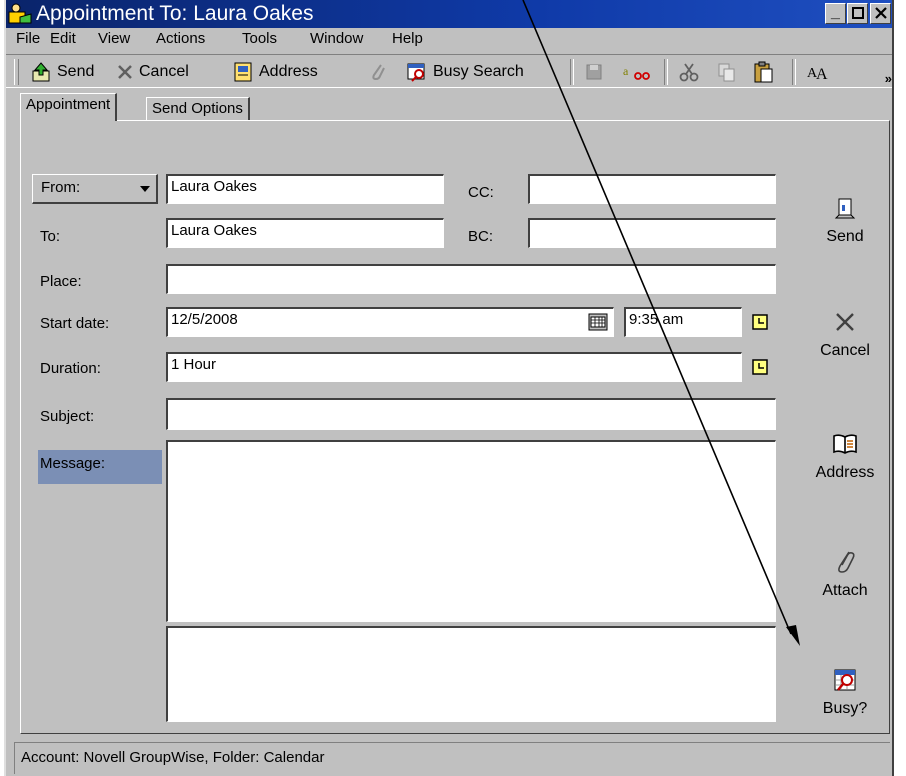 The image size is (906, 776). Describe the element at coordinates (449, 14) in the screenshot. I see `title-bar: Appointment To: Laura Oakes _` at that location.